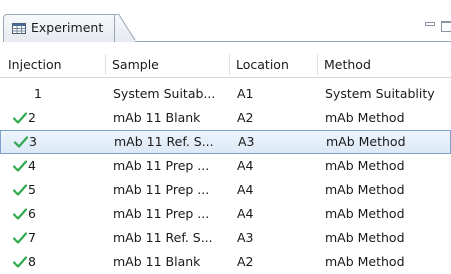  Describe the element at coordinates (384, 64) in the screenshot. I see `column-header-method: Method` at that location.